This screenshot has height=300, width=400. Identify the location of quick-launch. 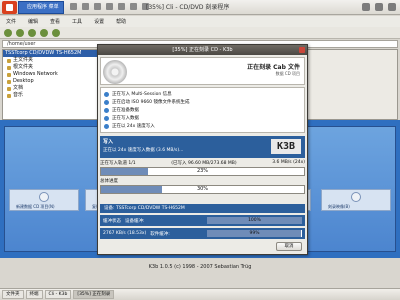
(109, 6).